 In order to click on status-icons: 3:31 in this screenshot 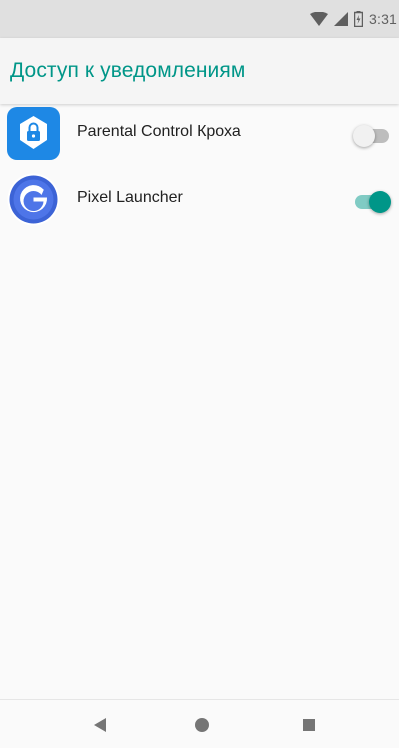, I will do `click(354, 19)`.